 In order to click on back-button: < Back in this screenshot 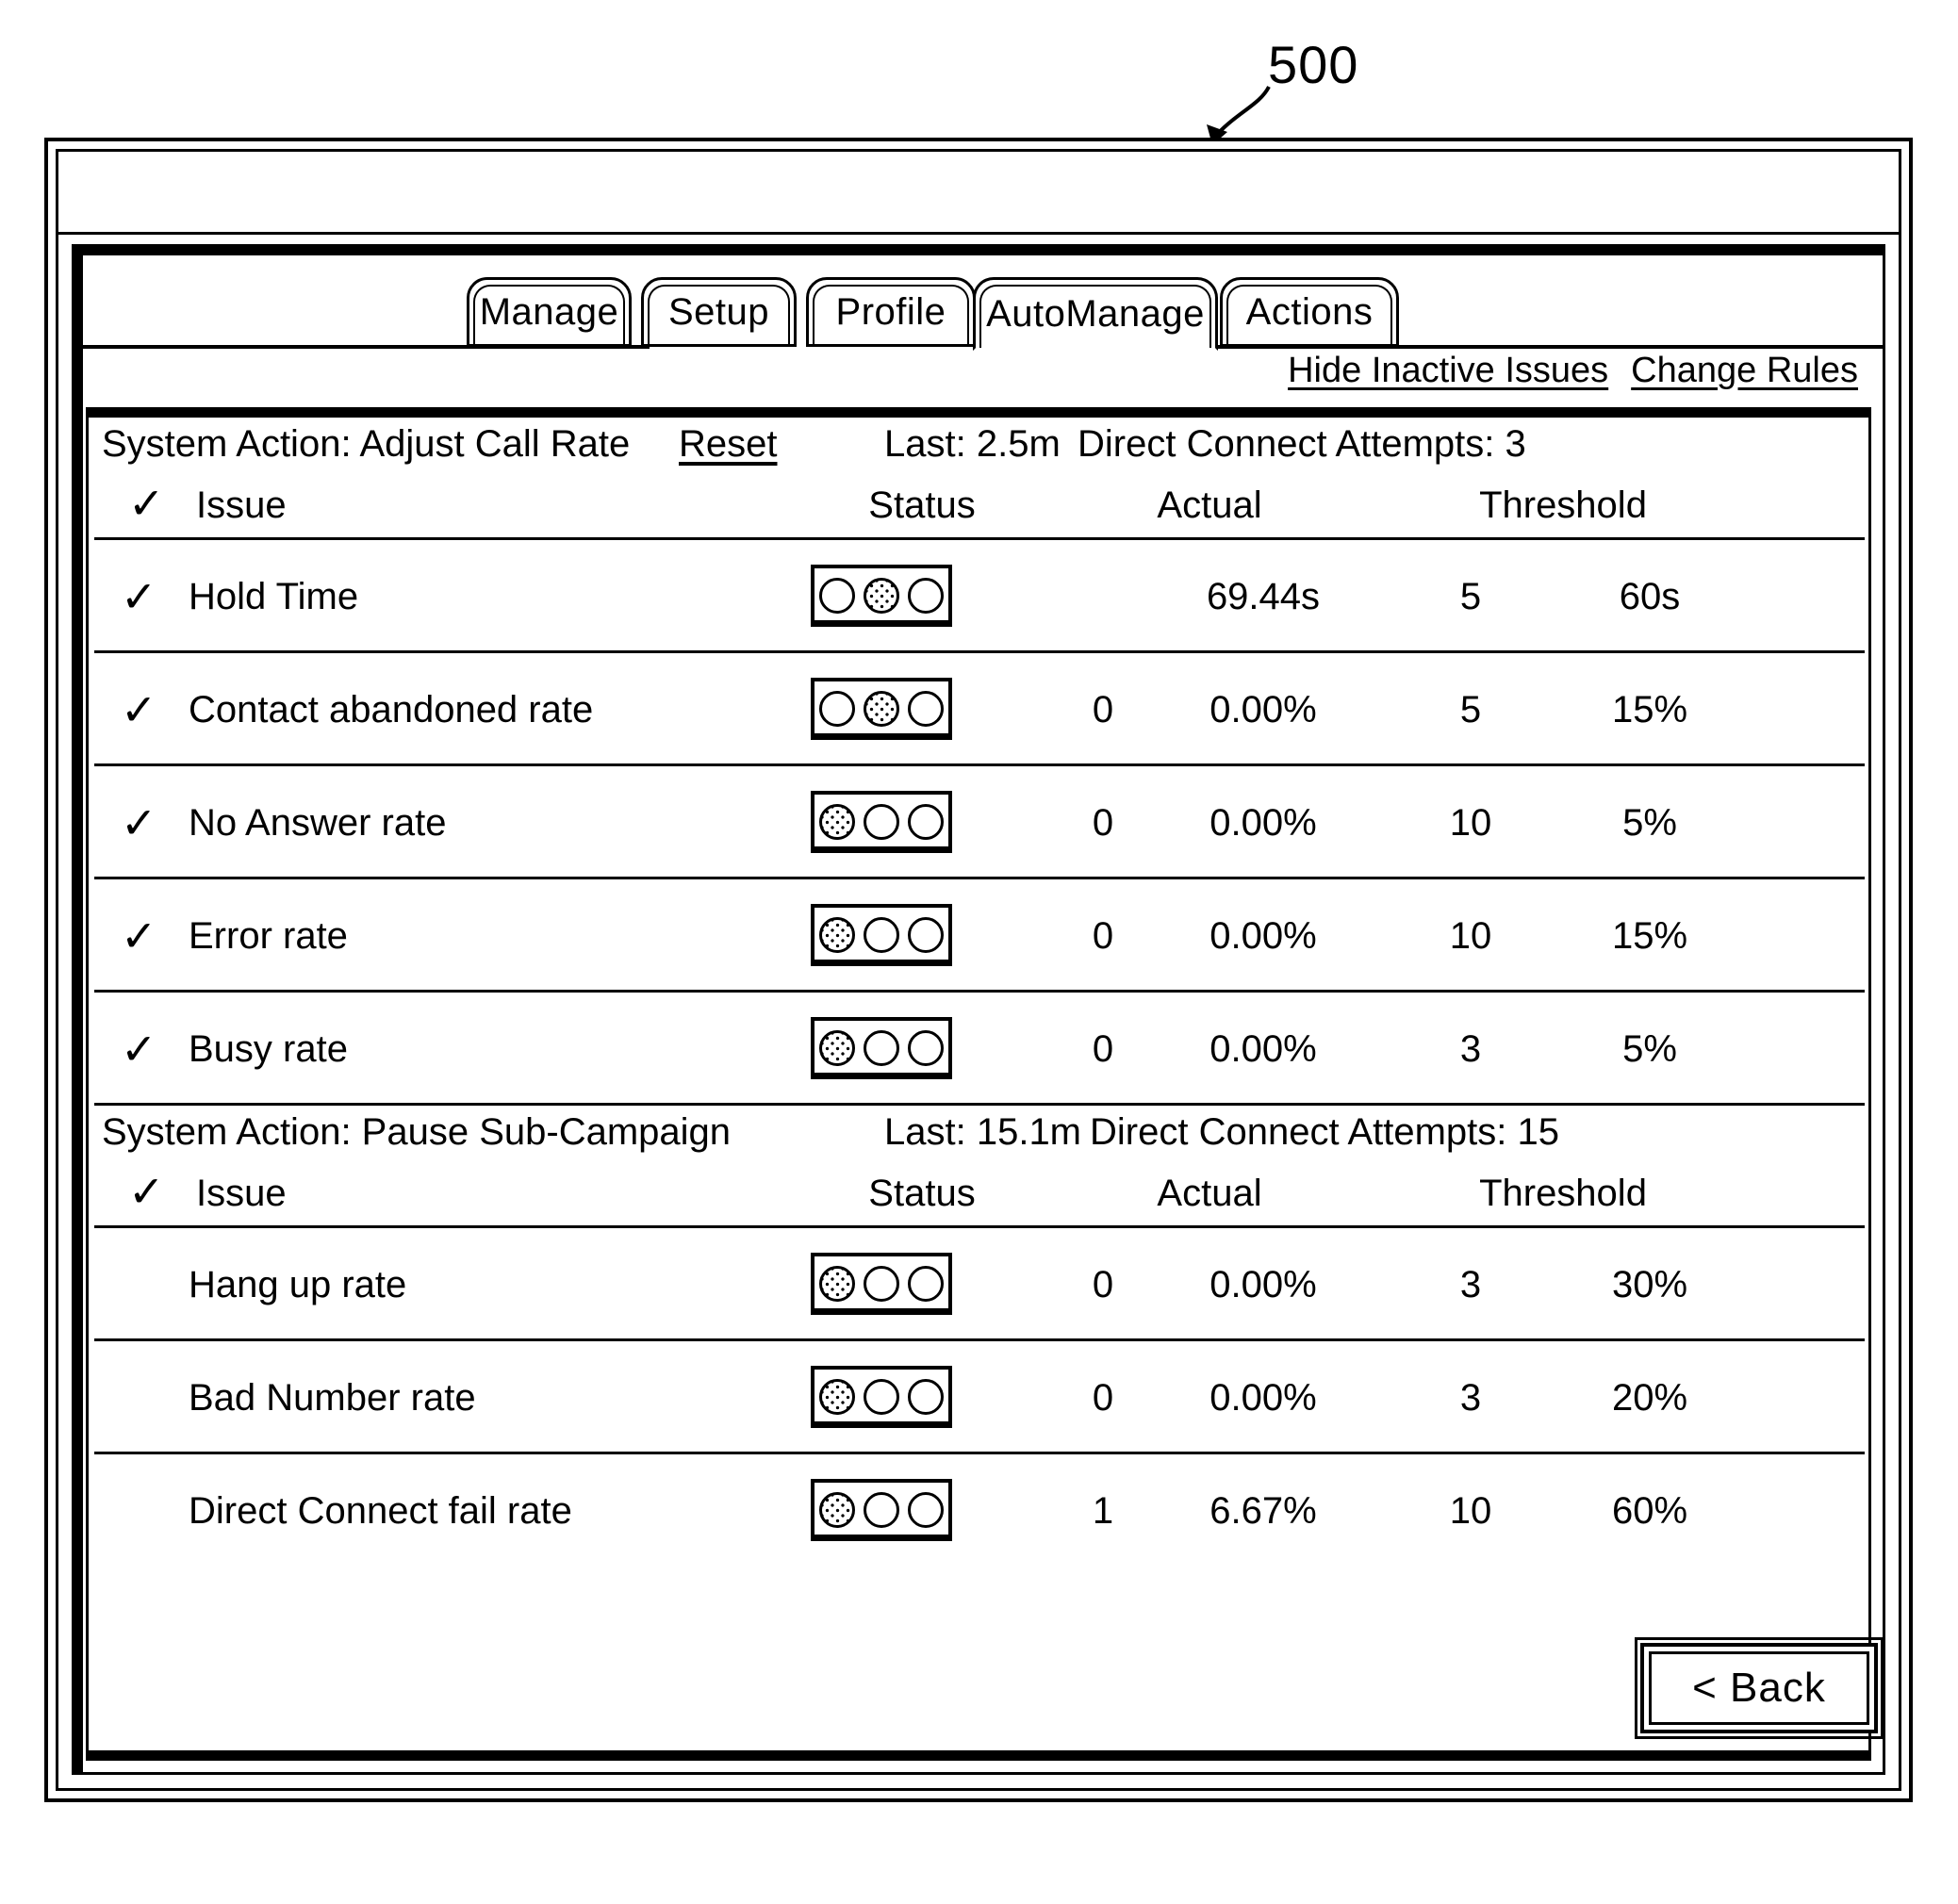, I will do `click(1759, 1688)`.